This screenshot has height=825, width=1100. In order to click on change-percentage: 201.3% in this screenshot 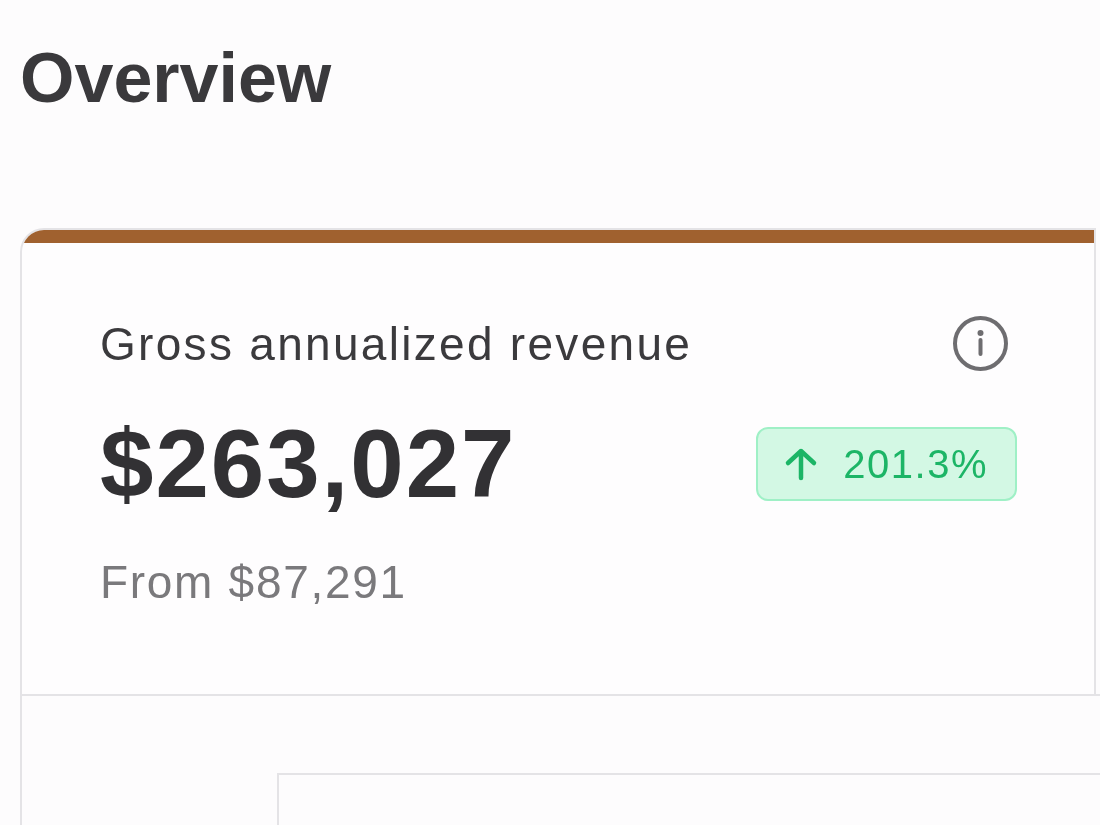, I will do `click(915, 464)`.